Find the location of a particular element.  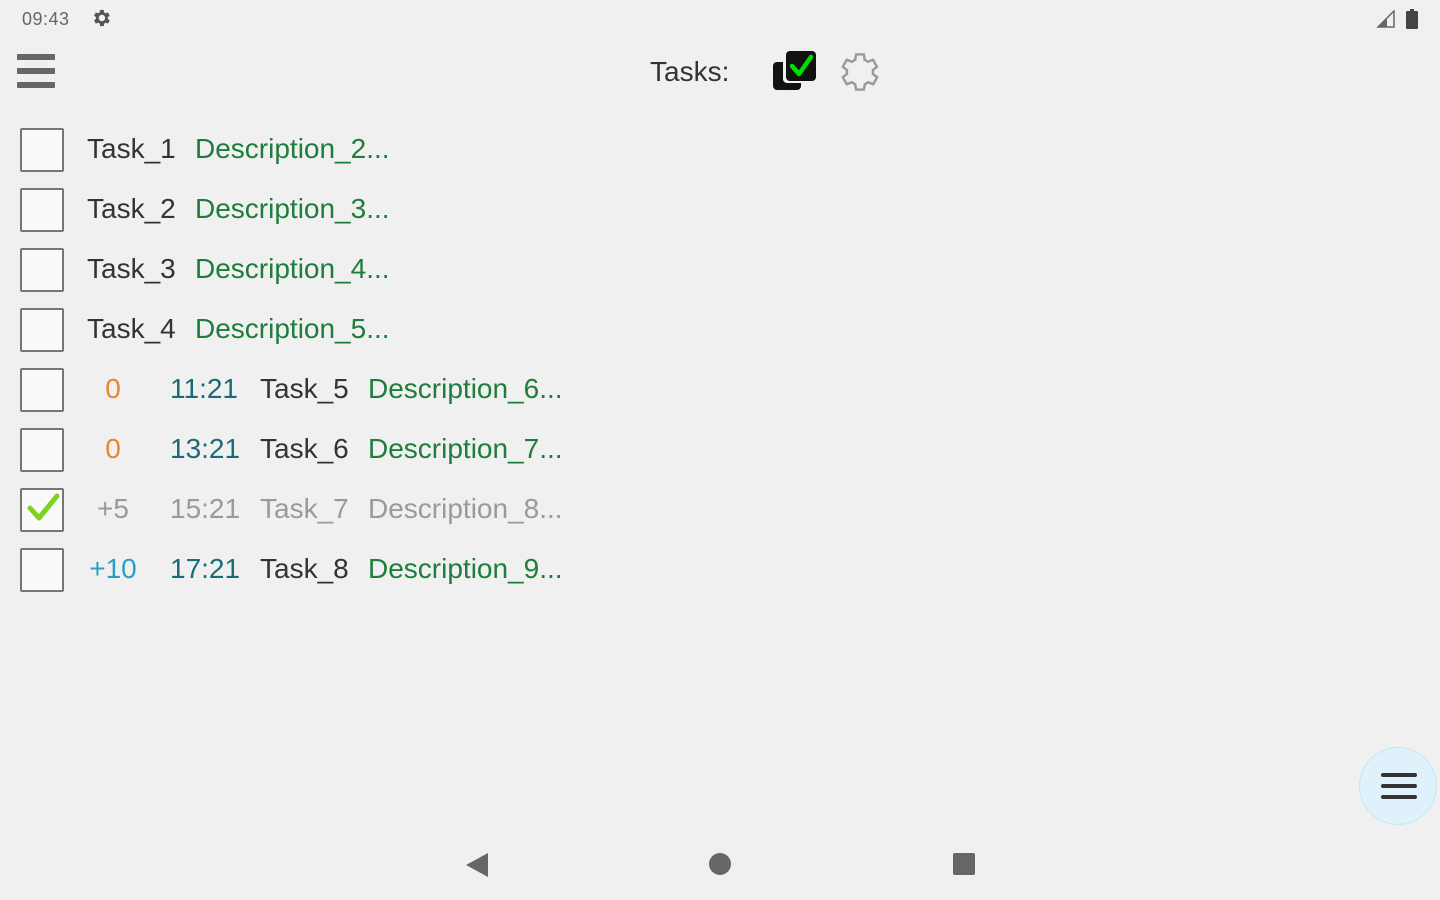

task-time: 17:21 is located at coordinates (205, 568).